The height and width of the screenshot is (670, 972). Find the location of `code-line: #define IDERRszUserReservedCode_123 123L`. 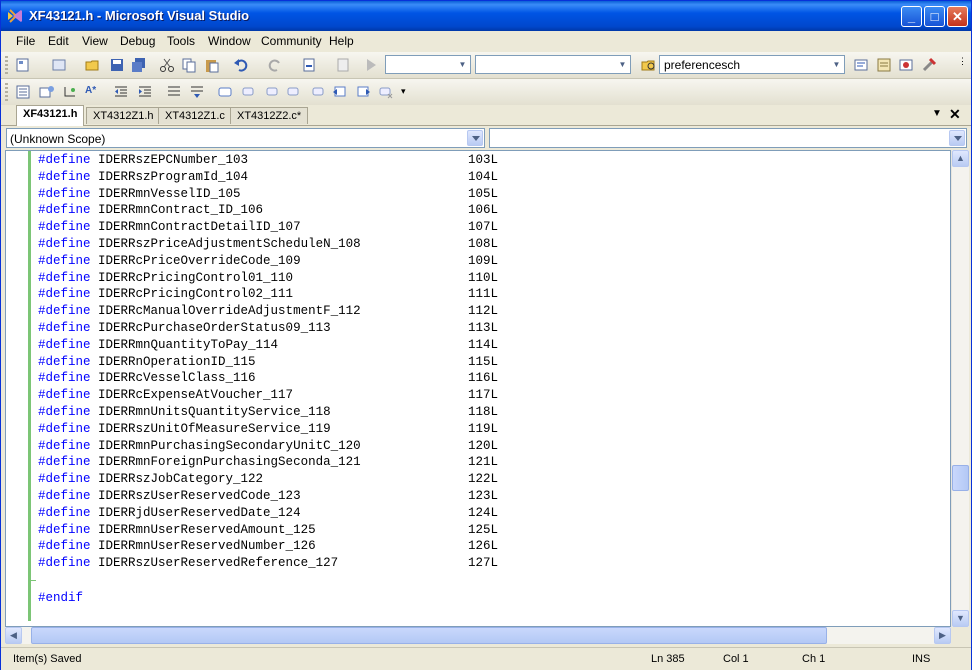

code-line: #define IDERRszUserReservedCode_123 123L is located at coordinates (268, 496).